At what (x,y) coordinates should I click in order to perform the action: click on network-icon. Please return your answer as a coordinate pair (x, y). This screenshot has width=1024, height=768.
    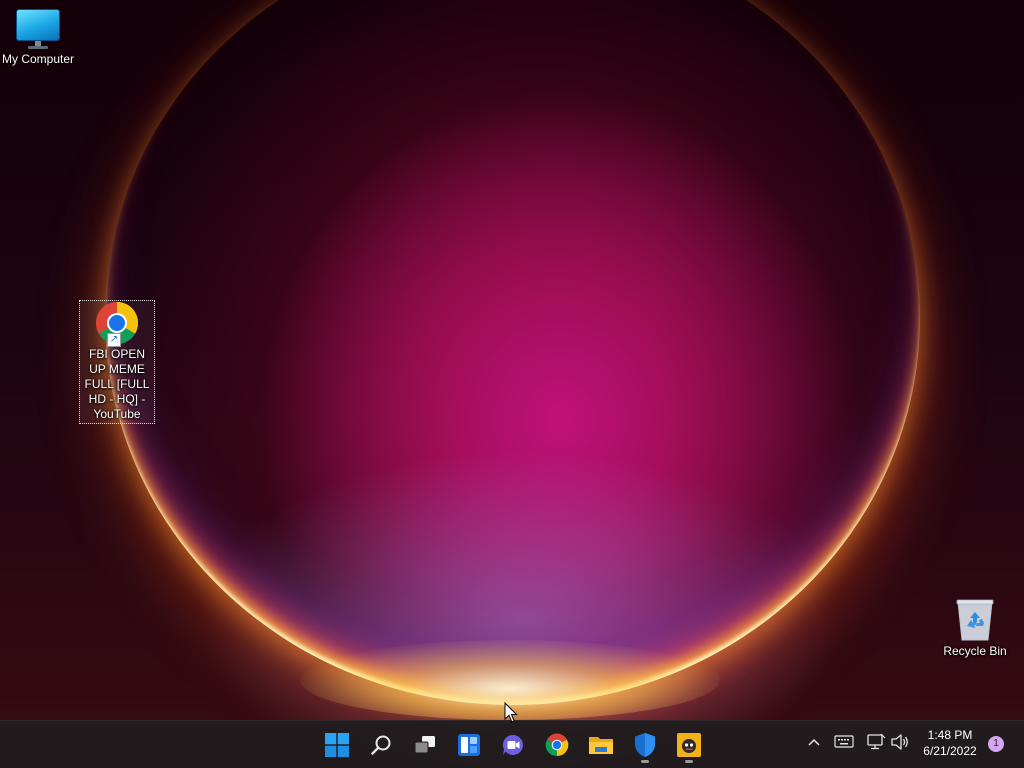
    Looking at the image, I should click on (876, 741).